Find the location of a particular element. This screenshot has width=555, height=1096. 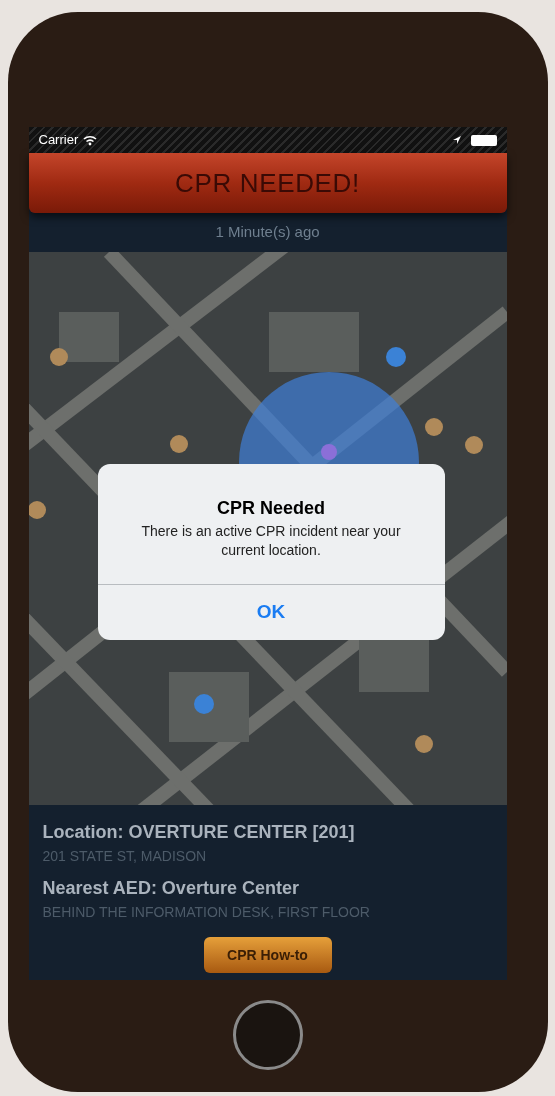

location-arrow-icon is located at coordinates (456, 140).